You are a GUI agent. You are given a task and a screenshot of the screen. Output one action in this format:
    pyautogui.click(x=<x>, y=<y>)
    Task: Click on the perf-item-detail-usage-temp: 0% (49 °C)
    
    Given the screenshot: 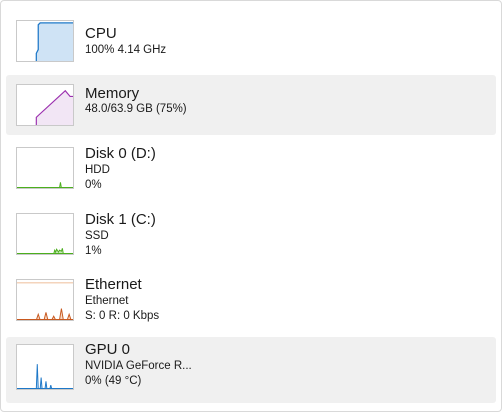 What is the action you would take?
    pyautogui.click(x=113, y=381)
    